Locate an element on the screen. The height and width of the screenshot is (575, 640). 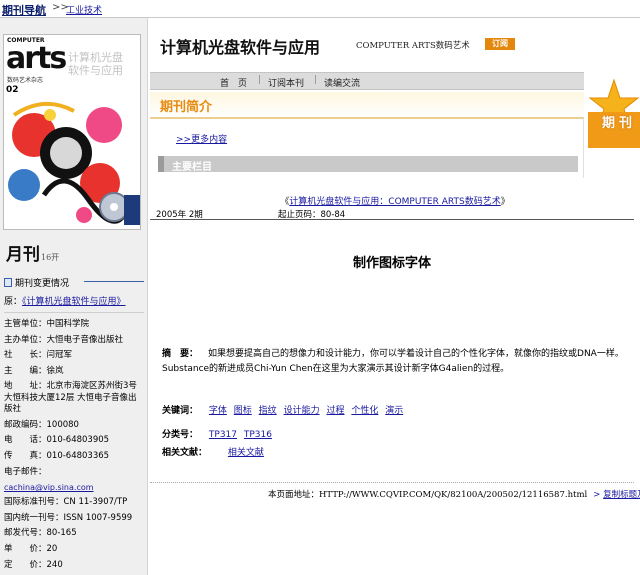
breadcrumb-industrial-tech: 工业技术 is located at coordinates (84, 9).